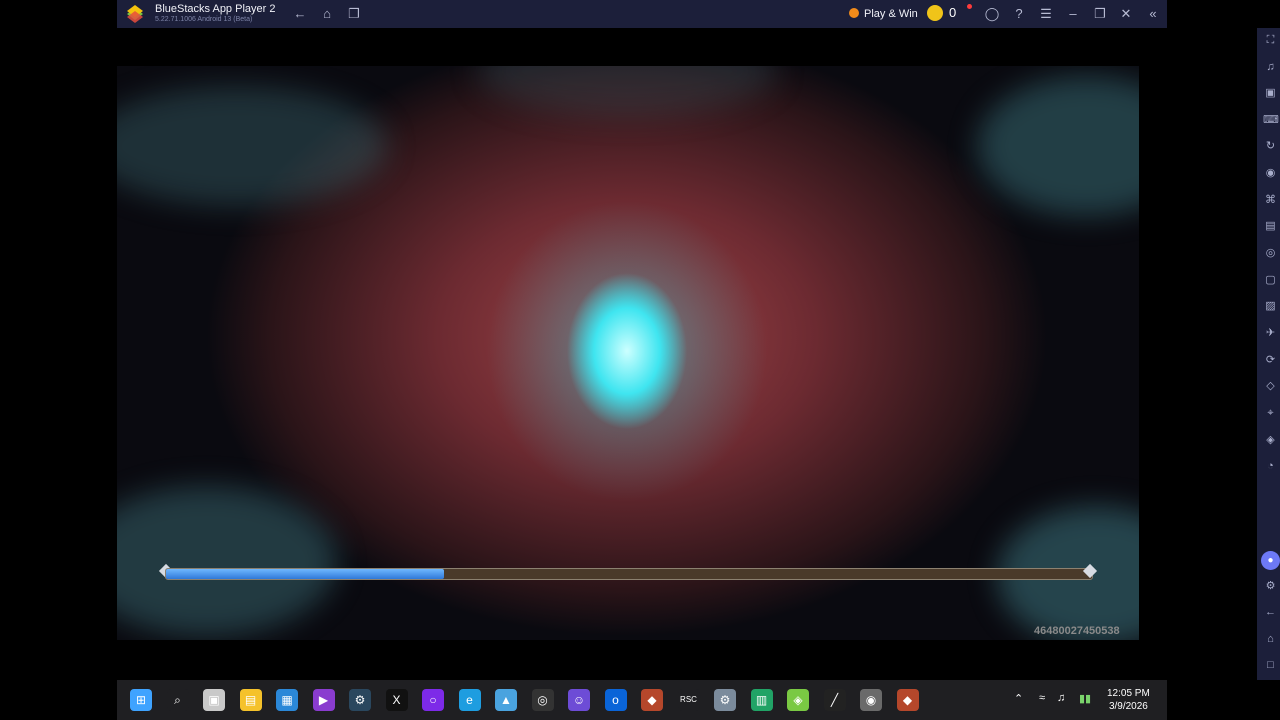 The height and width of the screenshot is (720, 1280). Describe the element at coordinates (1270, 173) in the screenshot. I see `record-icon: ◉` at that location.